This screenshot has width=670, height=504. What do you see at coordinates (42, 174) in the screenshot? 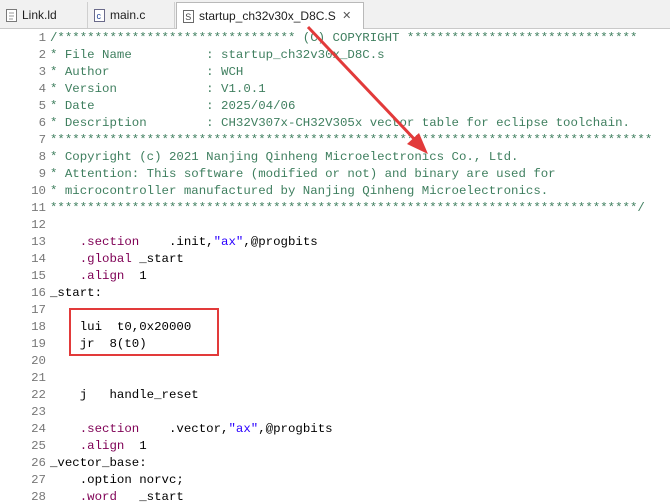
I see `line-number: 9` at bounding box center [42, 174].